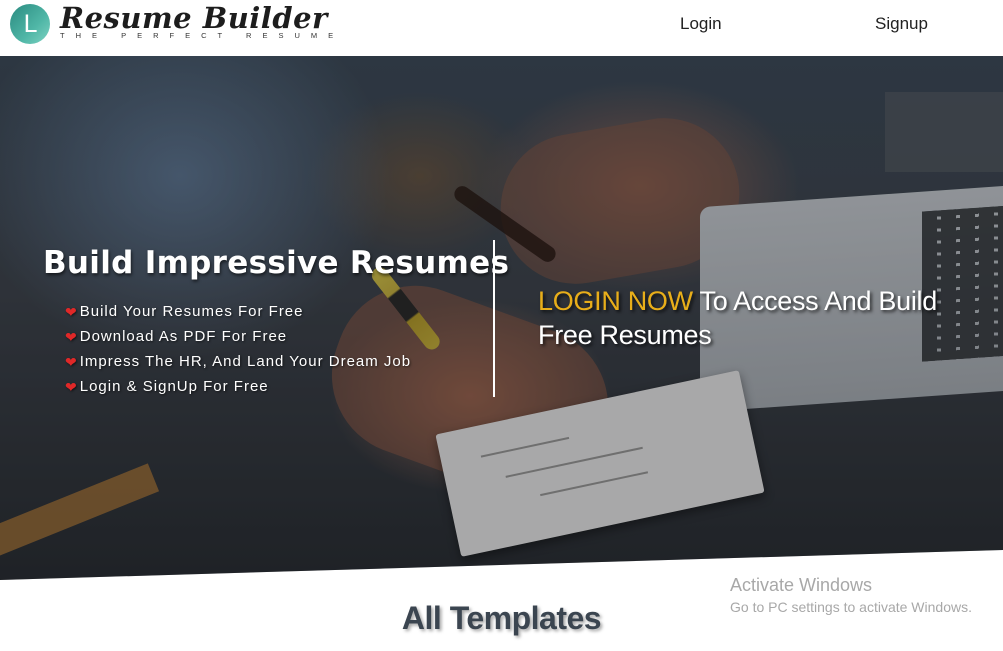 The width and height of the screenshot is (1003, 651). What do you see at coordinates (276, 263) in the screenshot?
I see `hero-title: Build Impressive Resumes` at bounding box center [276, 263].